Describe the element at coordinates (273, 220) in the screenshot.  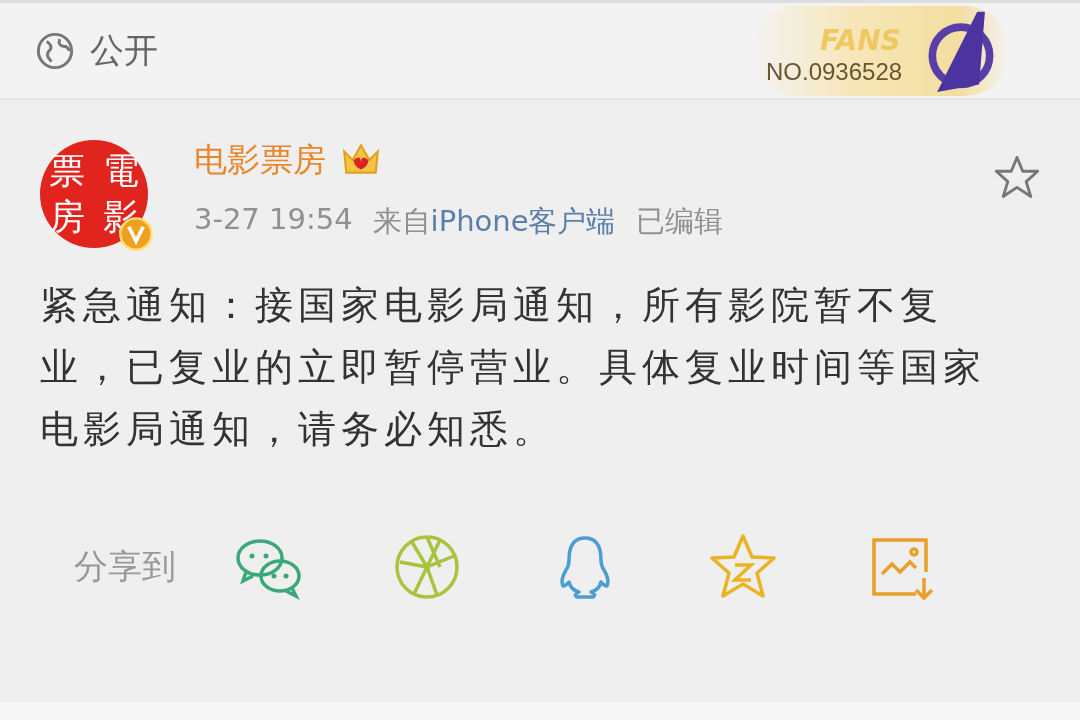
I see `post-time: 3-27 19:54` at that location.